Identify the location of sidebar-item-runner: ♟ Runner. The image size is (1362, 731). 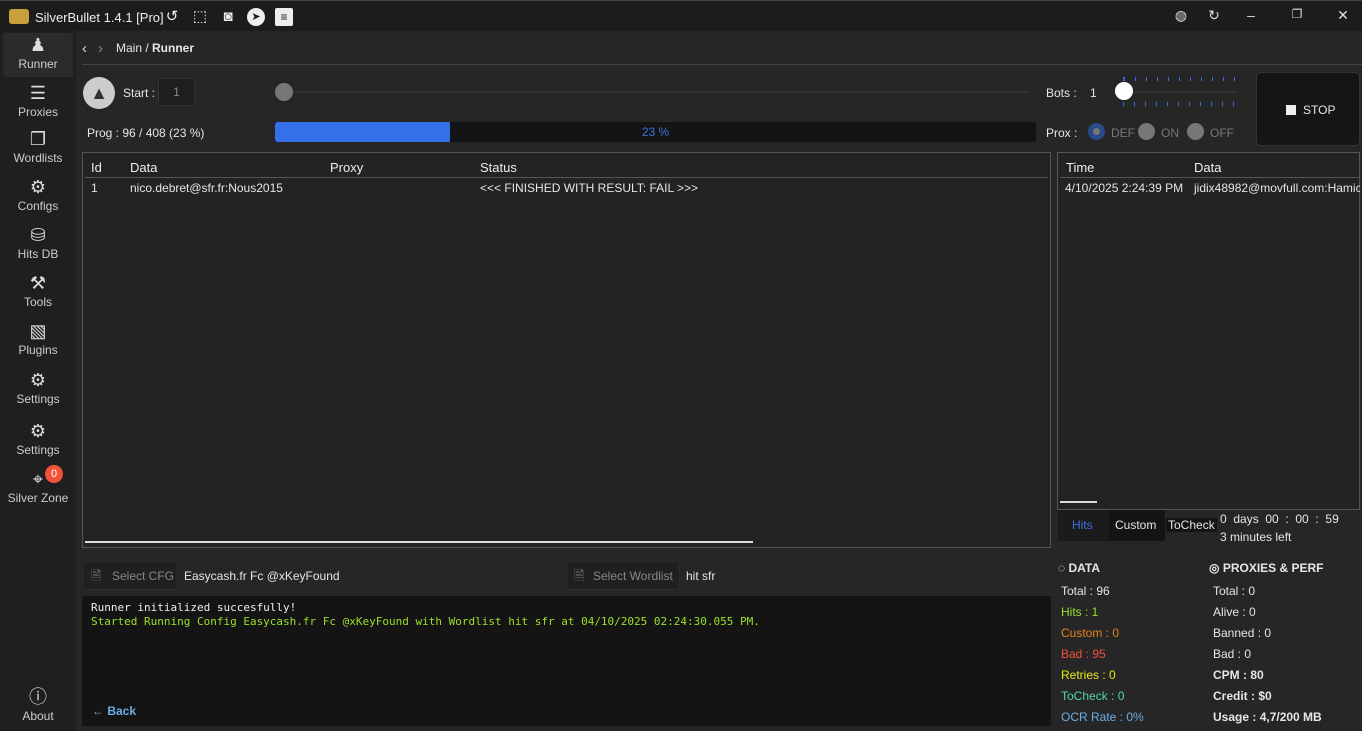
(38, 55).